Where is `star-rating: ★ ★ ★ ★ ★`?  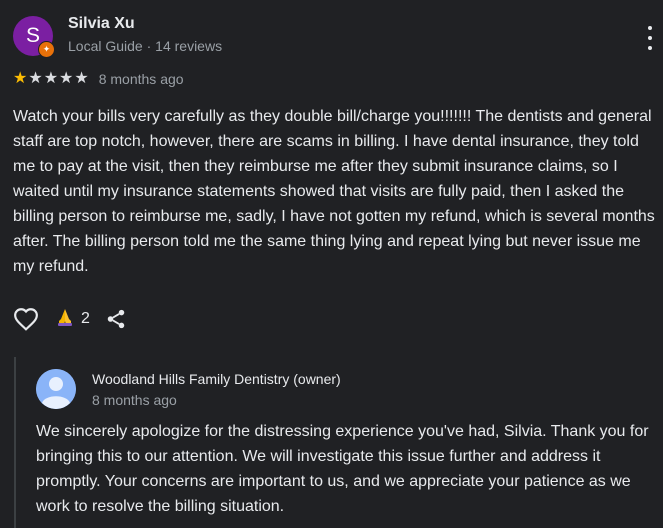
star-rating: ★ ★ ★ ★ ★ is located at coordinates (51, 79).